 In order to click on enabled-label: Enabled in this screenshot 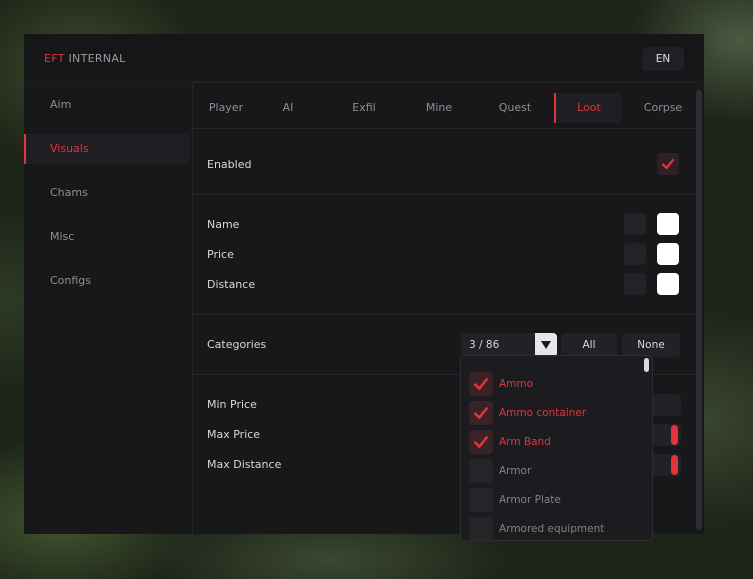, I will do `click(229, 164)`.